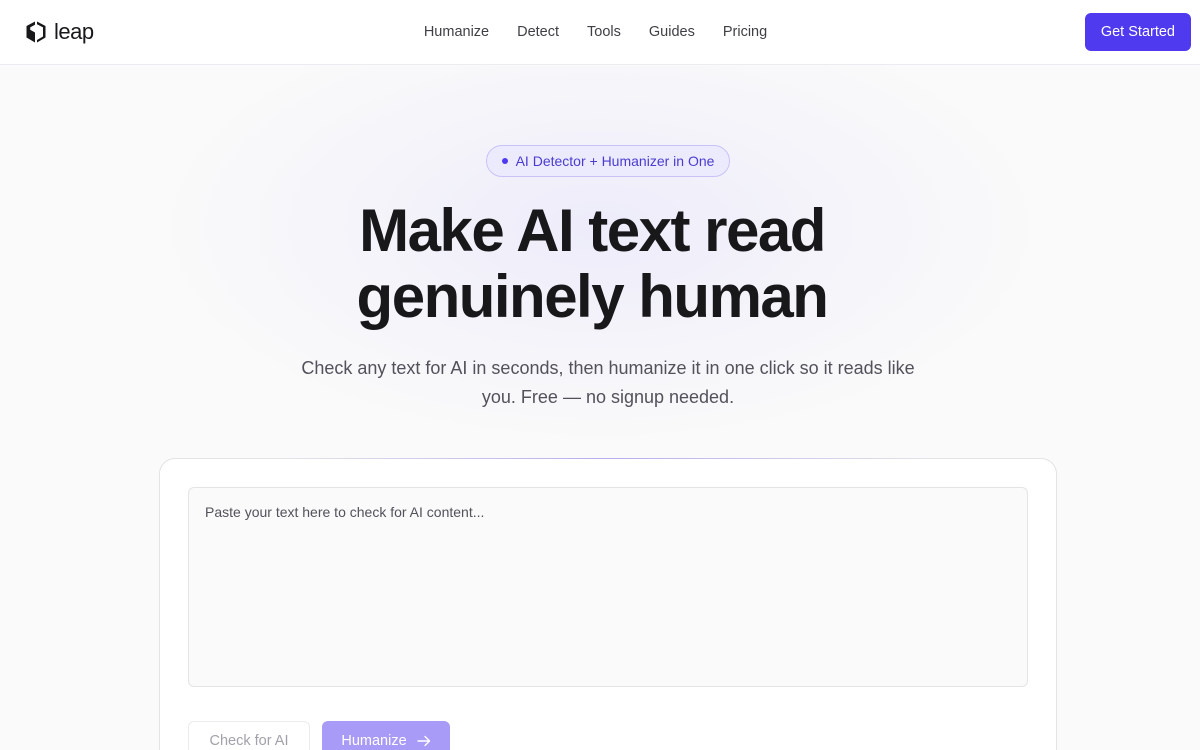  What do you see at coordinates (592, 230) in the screenshot?
I see `hero-headline-line-1: Make AI text read` at bounding box center [592, 230].